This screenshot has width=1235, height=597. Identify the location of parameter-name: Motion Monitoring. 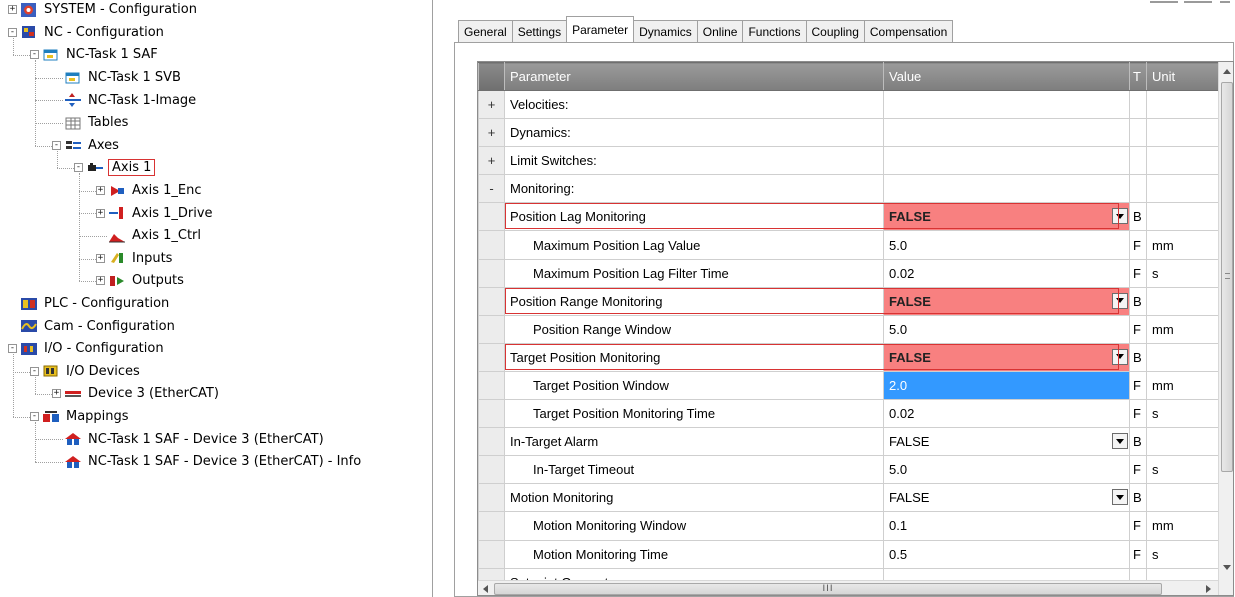
(694, 498).